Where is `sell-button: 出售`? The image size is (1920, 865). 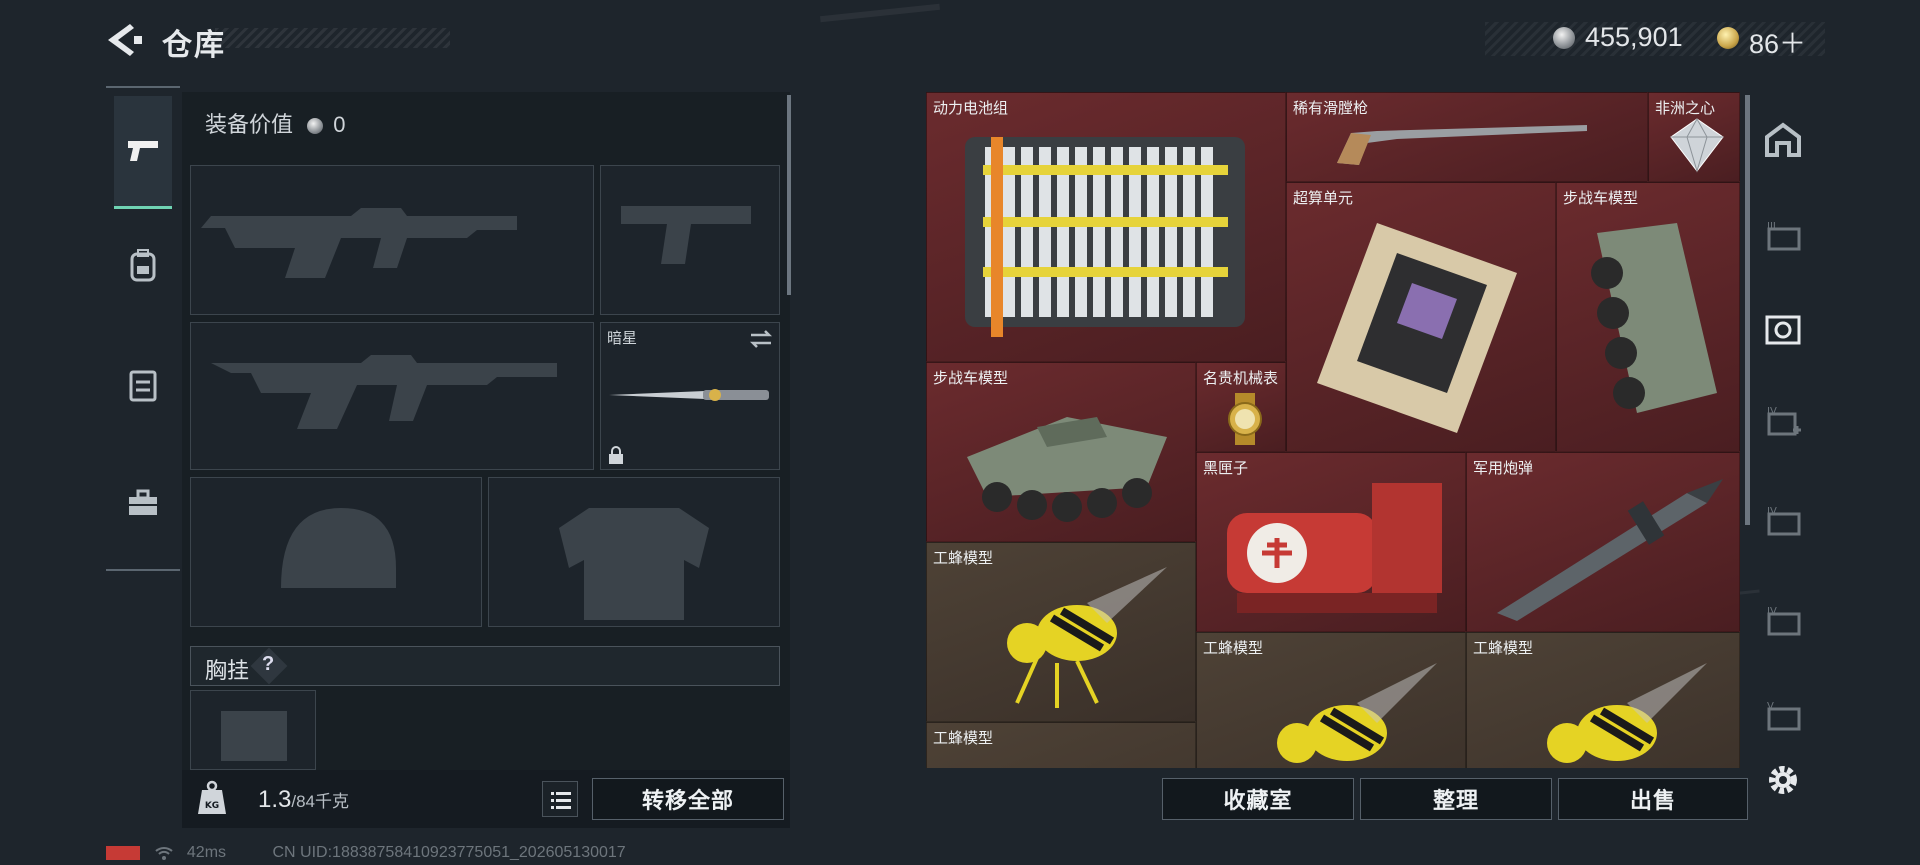 sell-button: 出售 is located at coordinates (1653, 799).